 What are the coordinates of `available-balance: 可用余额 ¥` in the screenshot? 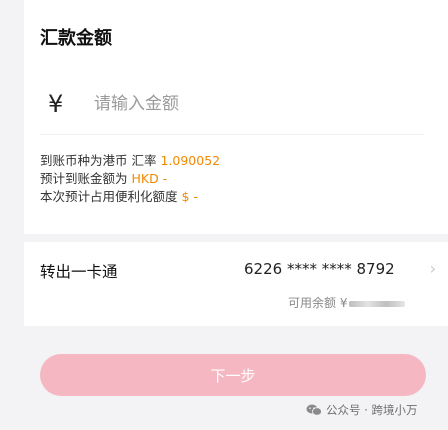 It's located at (347, 302).